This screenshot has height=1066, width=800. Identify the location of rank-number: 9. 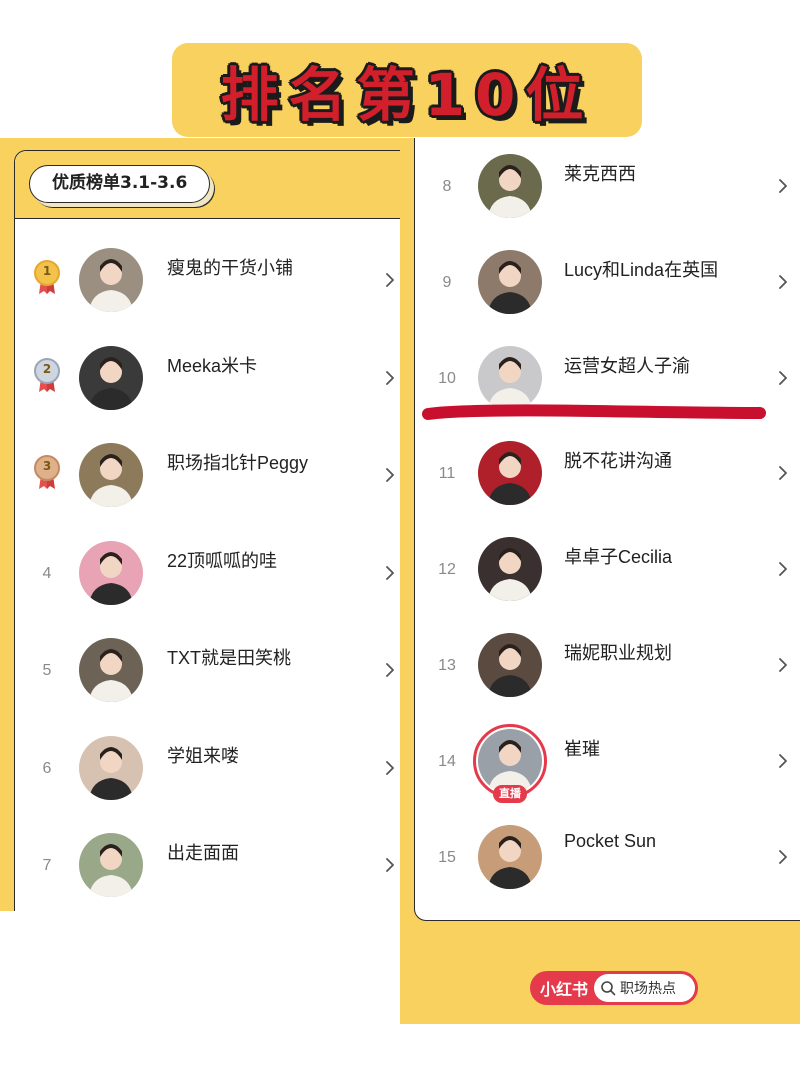
(447, 282).